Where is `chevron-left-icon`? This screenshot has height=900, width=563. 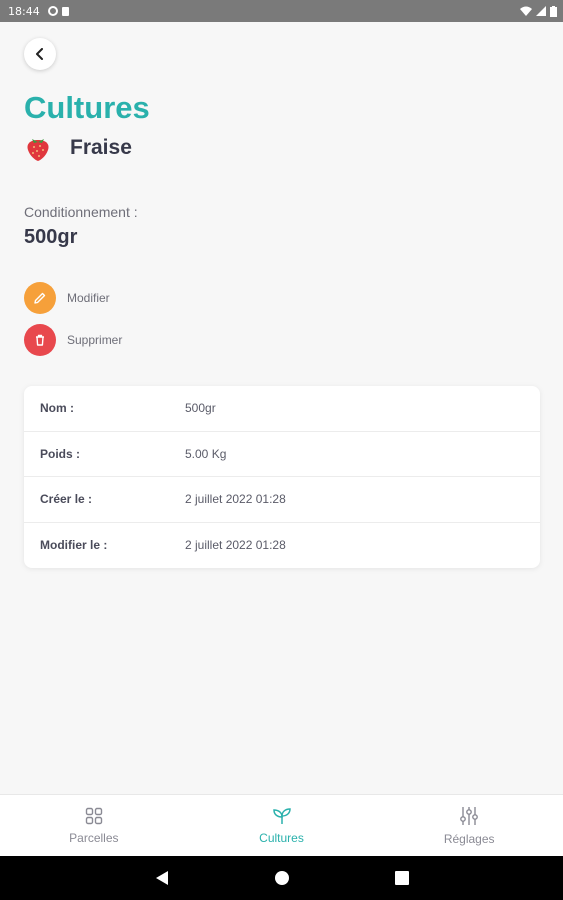 chevron-left-icon is located at coordinates (39, 54).